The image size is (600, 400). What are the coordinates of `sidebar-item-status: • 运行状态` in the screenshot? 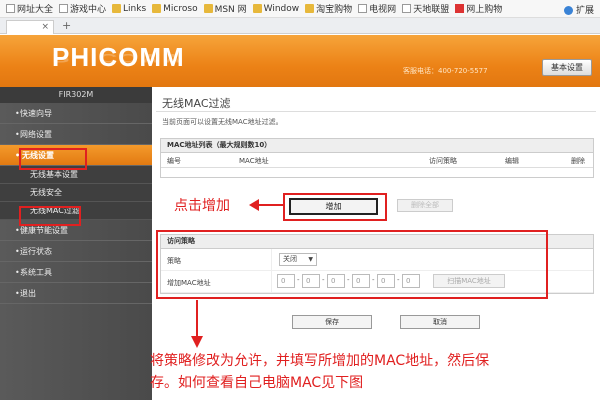 It's located at (76, 251).